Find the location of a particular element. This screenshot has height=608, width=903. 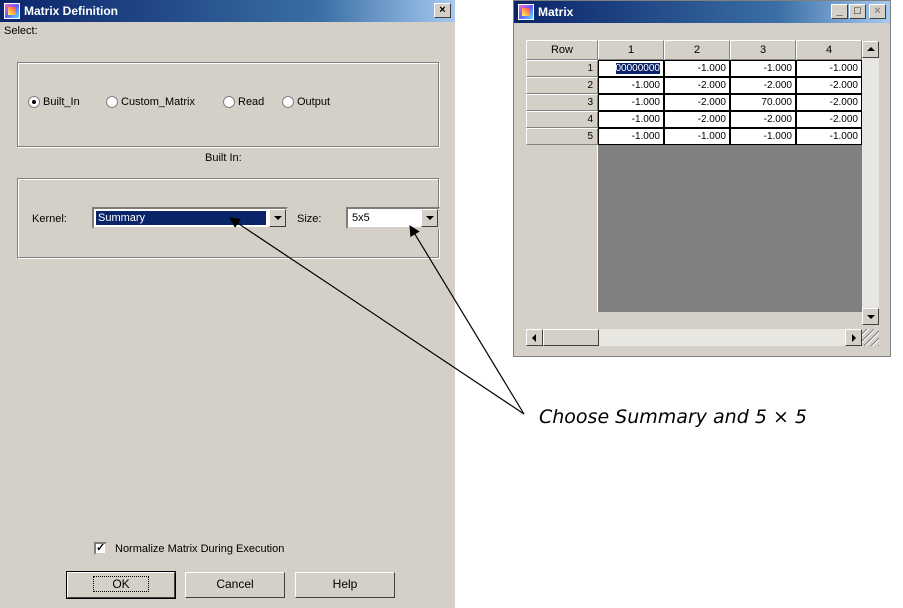

select-label: Select: is located at coordinates (21, 31).